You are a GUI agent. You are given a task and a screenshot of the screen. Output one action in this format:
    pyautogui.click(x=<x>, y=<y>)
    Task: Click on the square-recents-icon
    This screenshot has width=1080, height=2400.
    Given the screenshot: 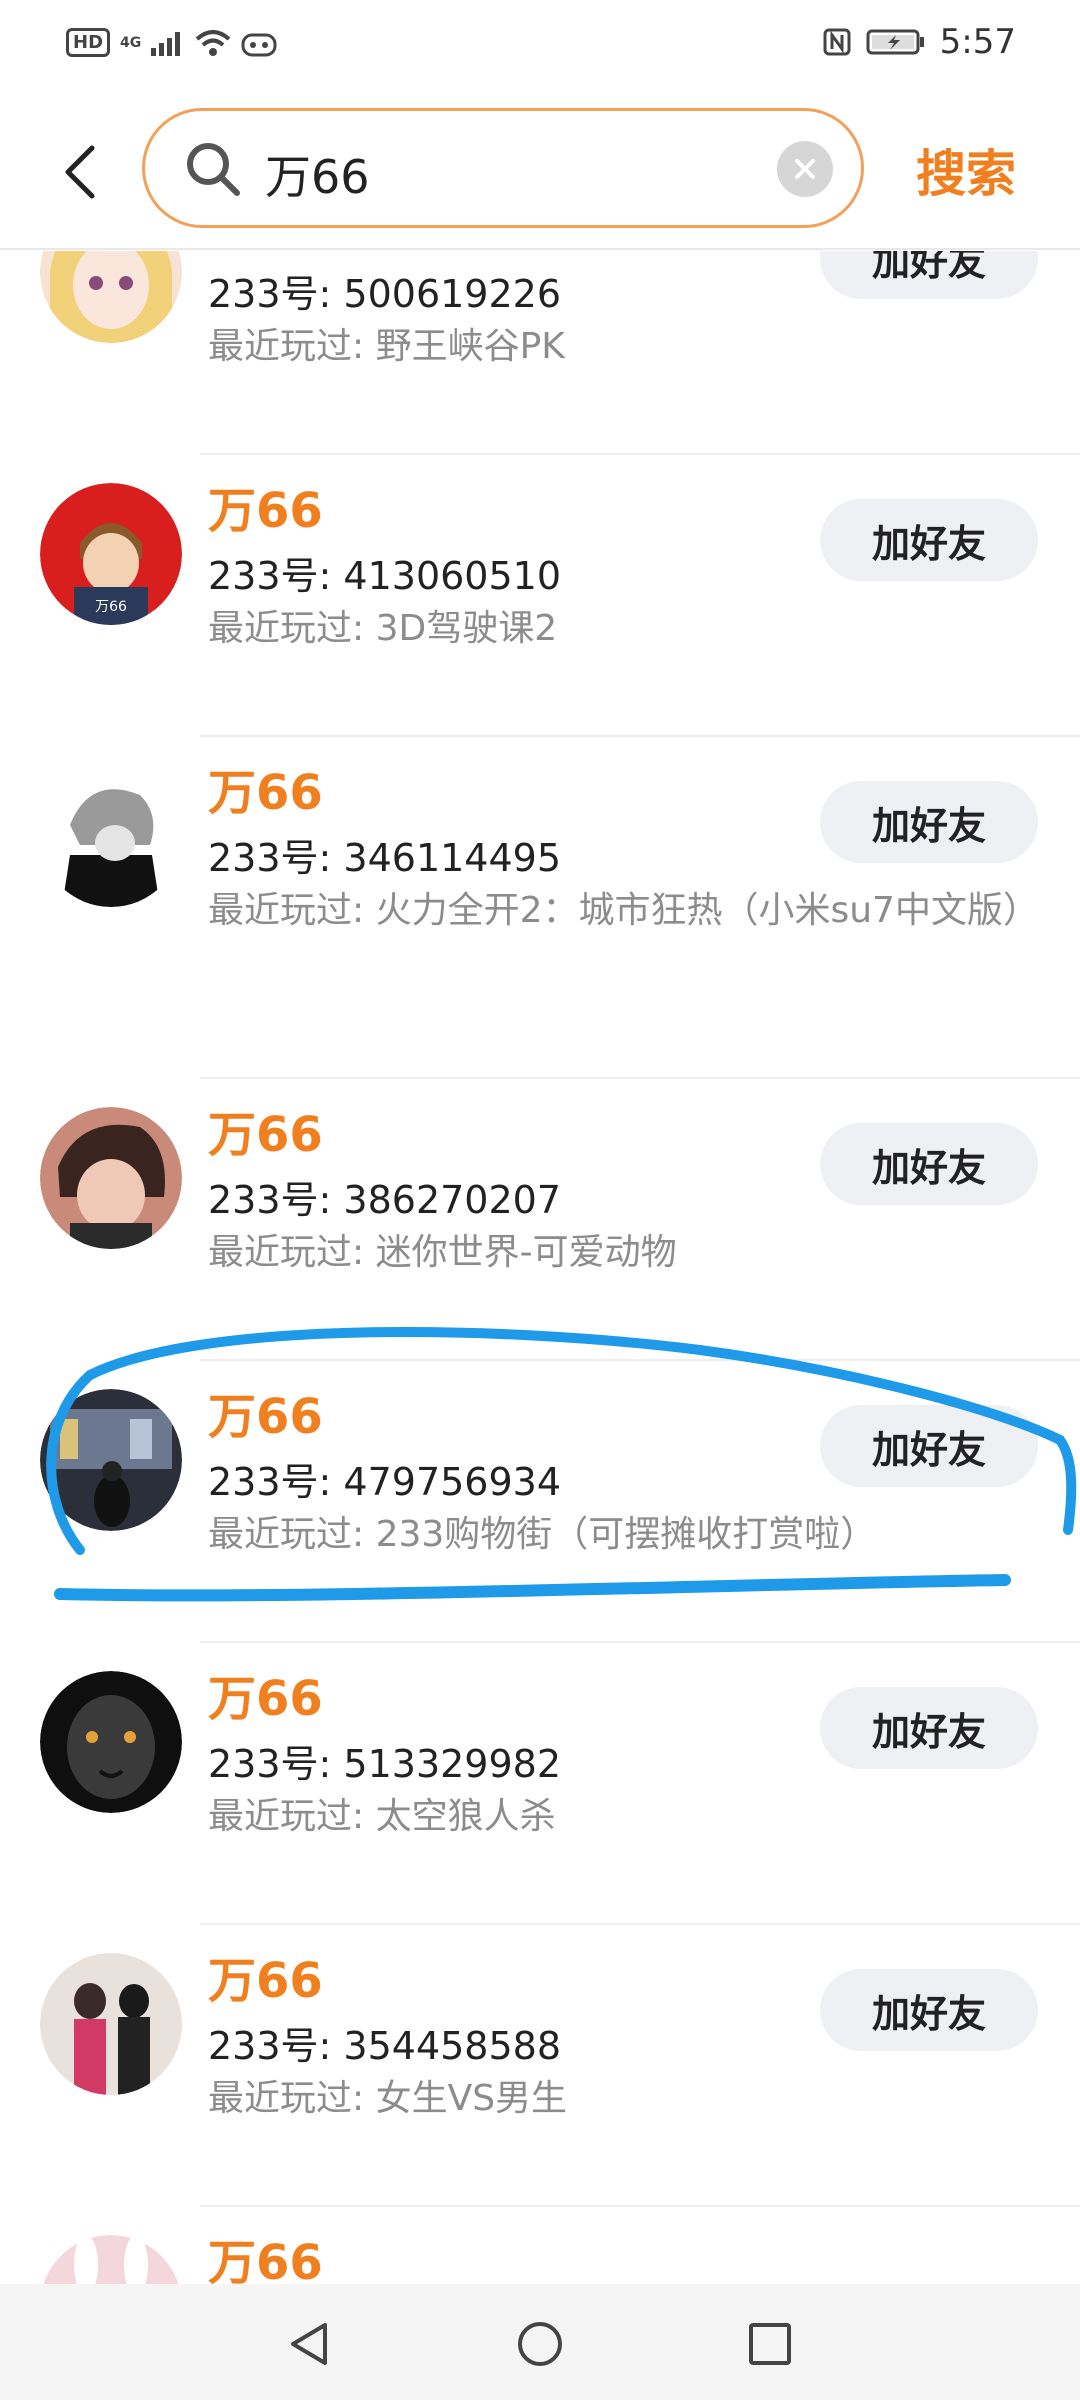 What is the action you would take?
    pyautogui.click(x=770, y=2344)
    